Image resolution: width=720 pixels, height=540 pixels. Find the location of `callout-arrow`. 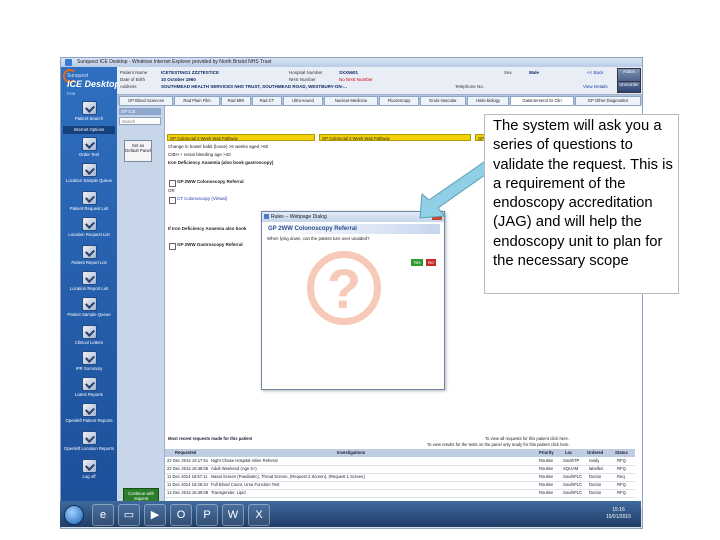

callout-arrow is located at coordinates (455, 190).